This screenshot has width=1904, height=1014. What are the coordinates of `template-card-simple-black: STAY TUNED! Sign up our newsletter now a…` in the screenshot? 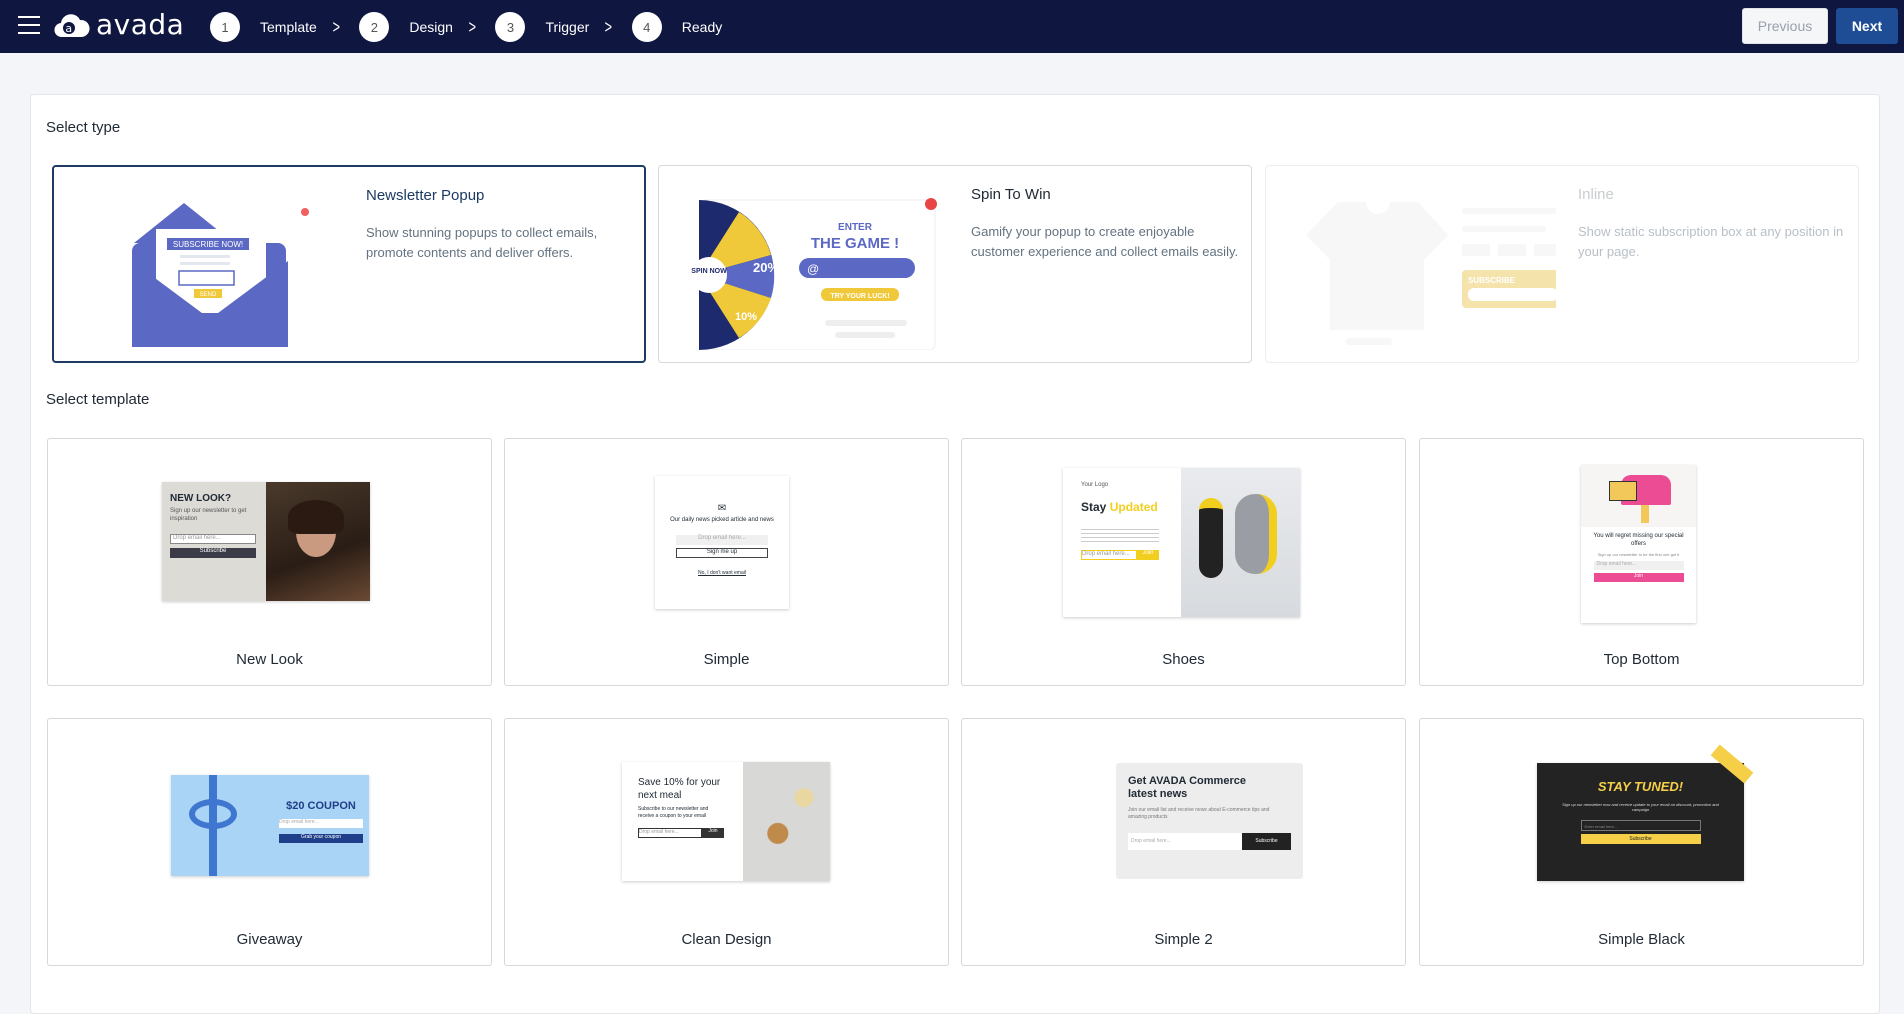 It's located at (1641, 842).